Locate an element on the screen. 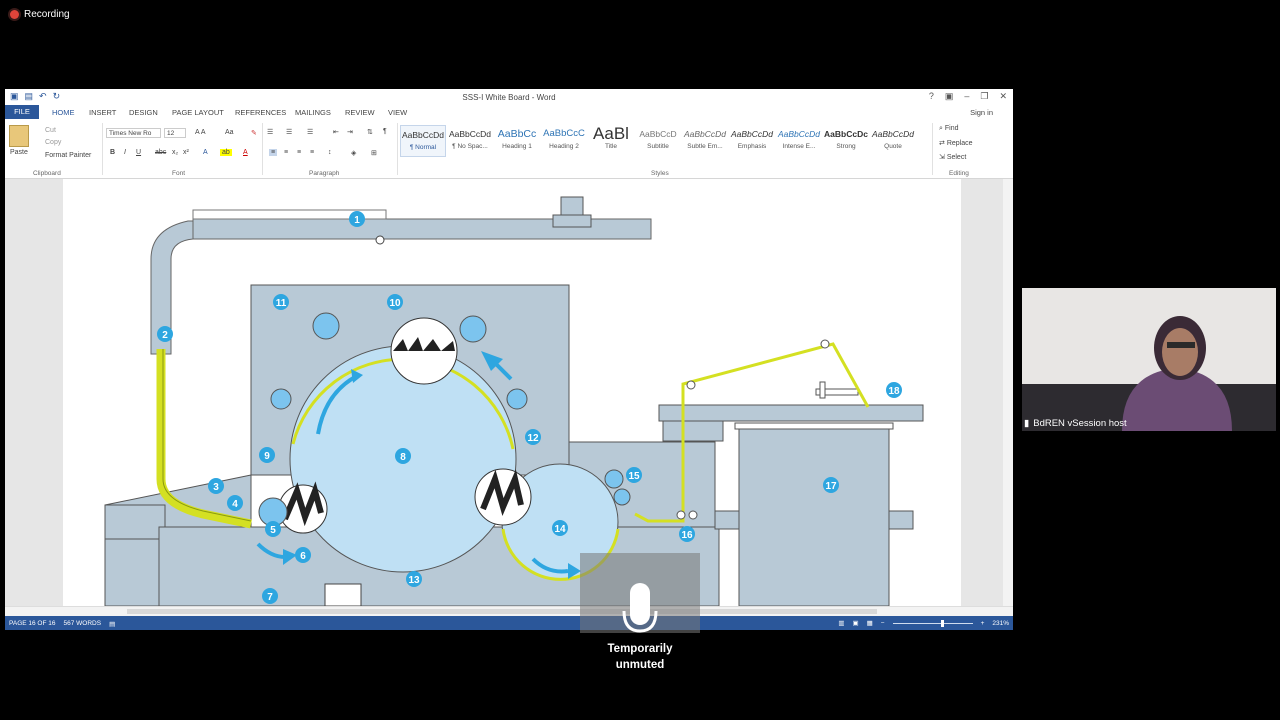 This screenshot has height=720, width=1280. align-center-icon: ≡ is located at coordinates (286, 152).